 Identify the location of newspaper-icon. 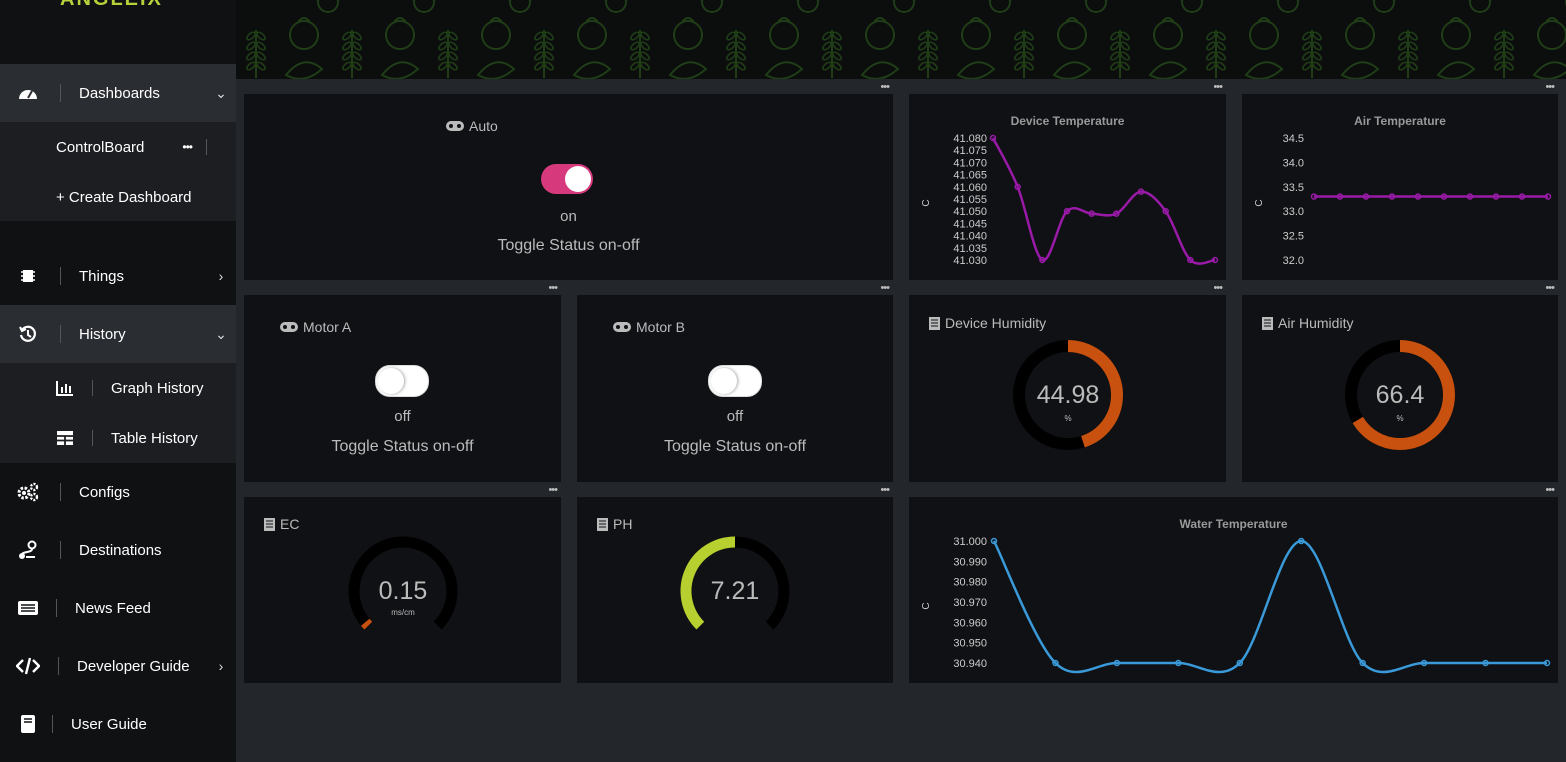
(28, 608).